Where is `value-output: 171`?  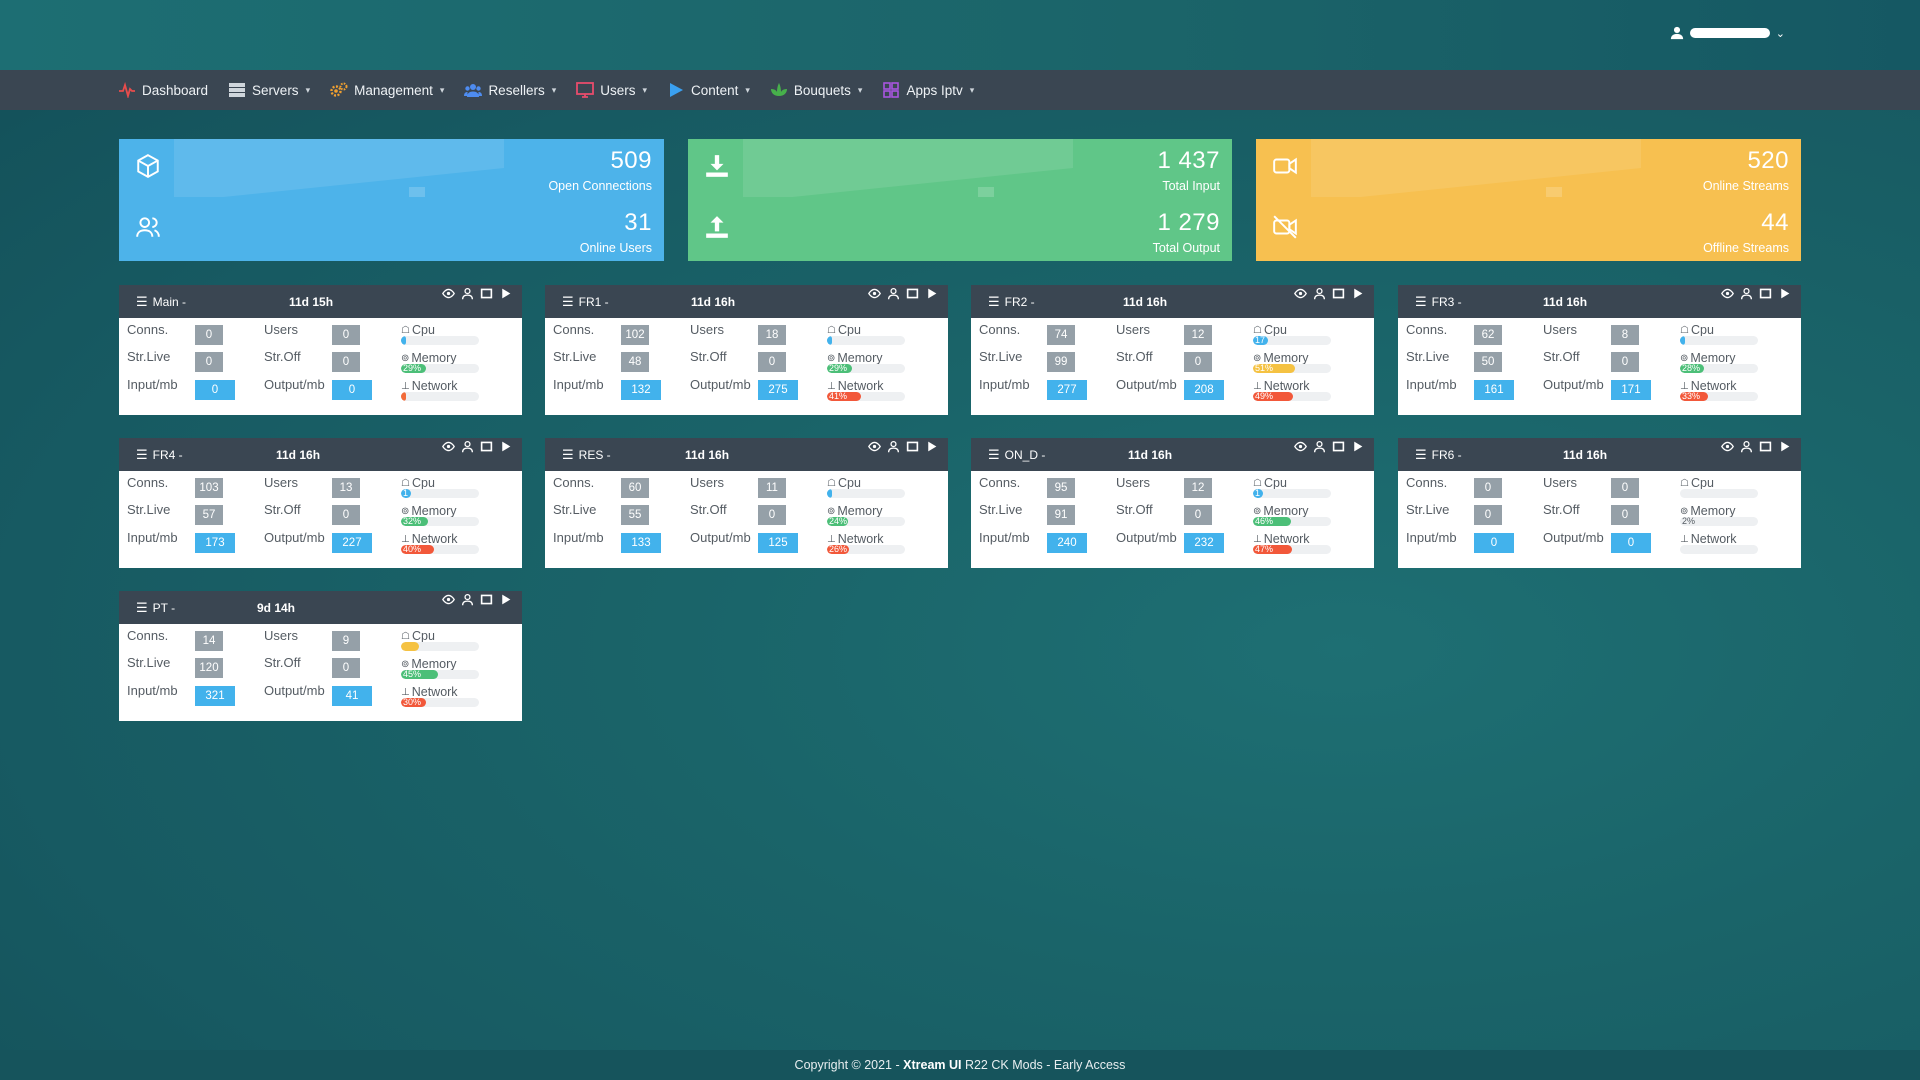 value-output: 171 is located at coordinates (1631, 390).